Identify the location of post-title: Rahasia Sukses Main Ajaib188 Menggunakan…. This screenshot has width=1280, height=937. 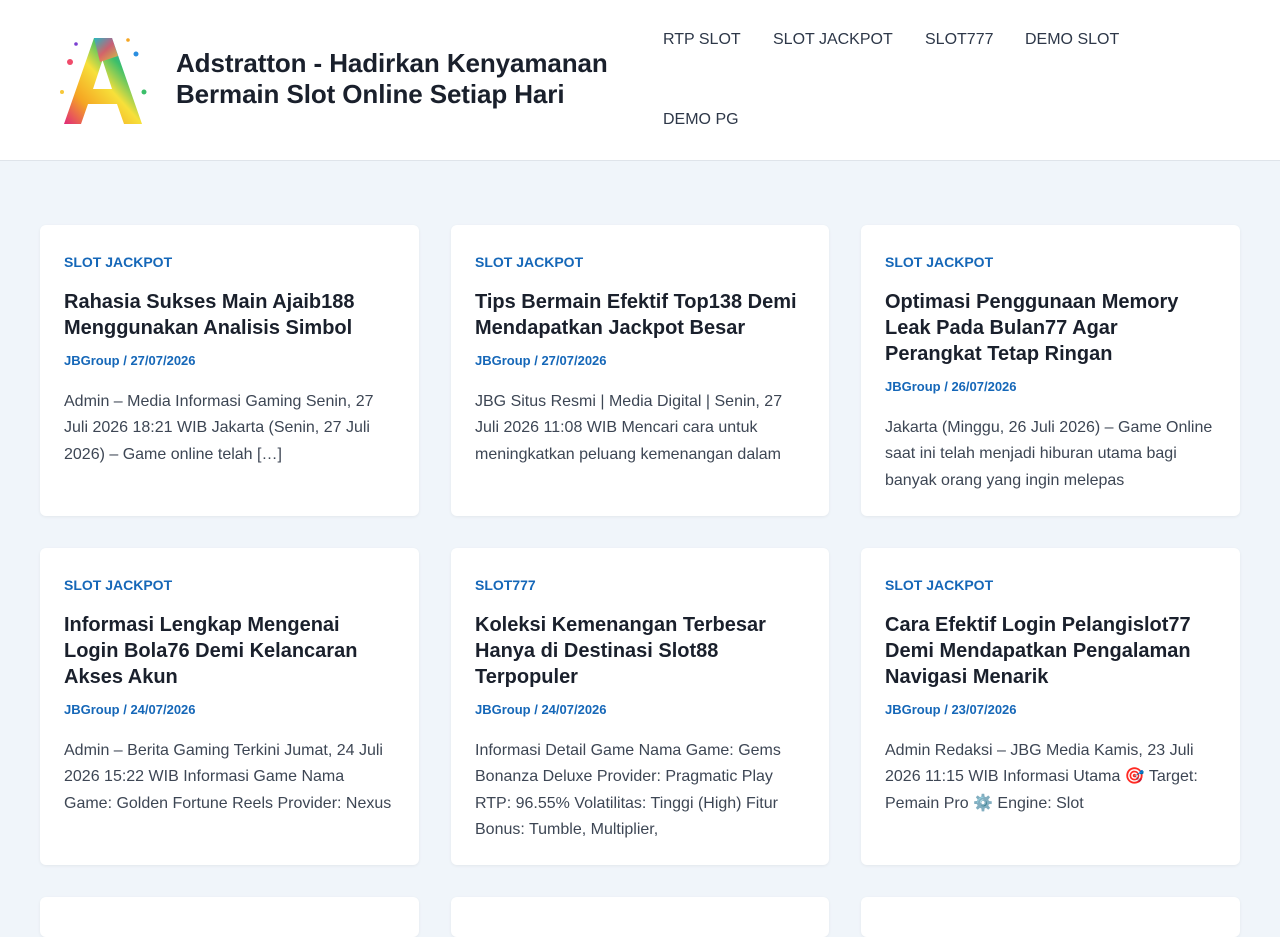
(229, 315).